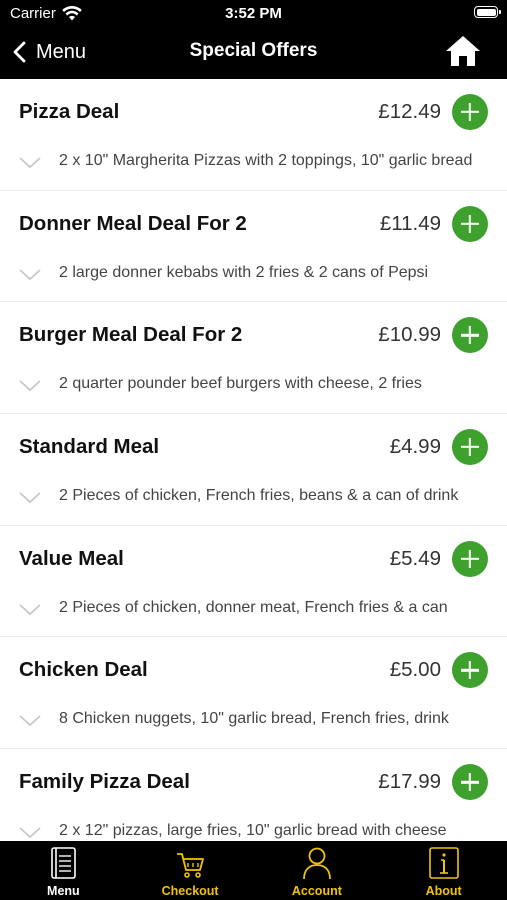 This screenshot has width=507, height=900. I want to click on offer-price: £17.99, so click(409, 782).